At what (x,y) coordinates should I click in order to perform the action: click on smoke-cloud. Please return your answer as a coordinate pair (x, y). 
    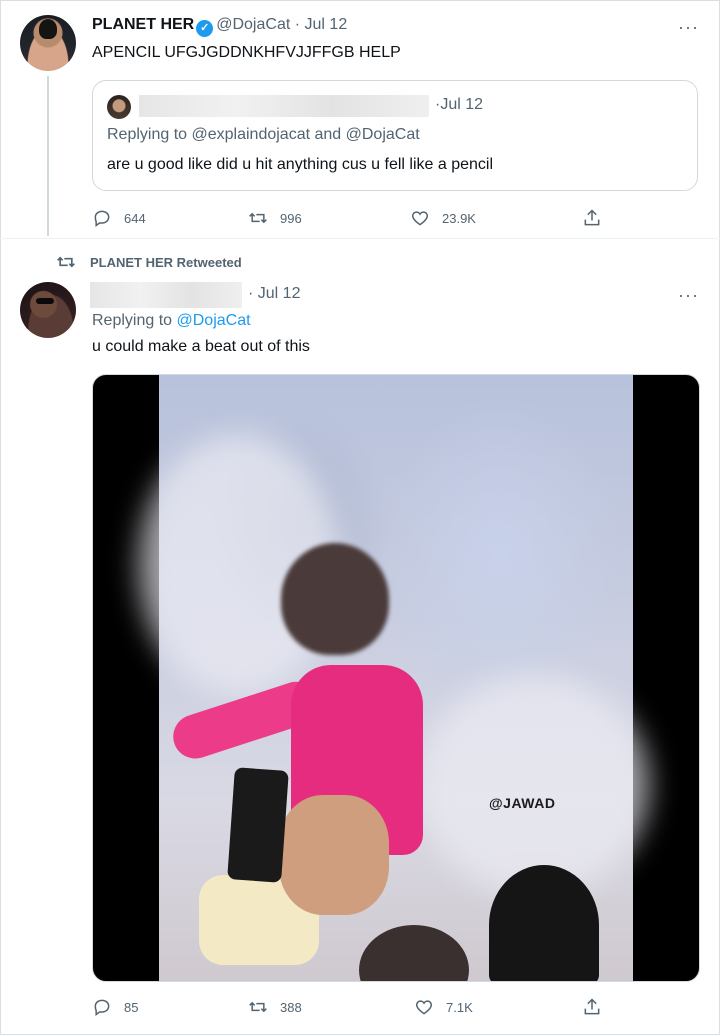
    Looking at the image, I should click on (534, 785).